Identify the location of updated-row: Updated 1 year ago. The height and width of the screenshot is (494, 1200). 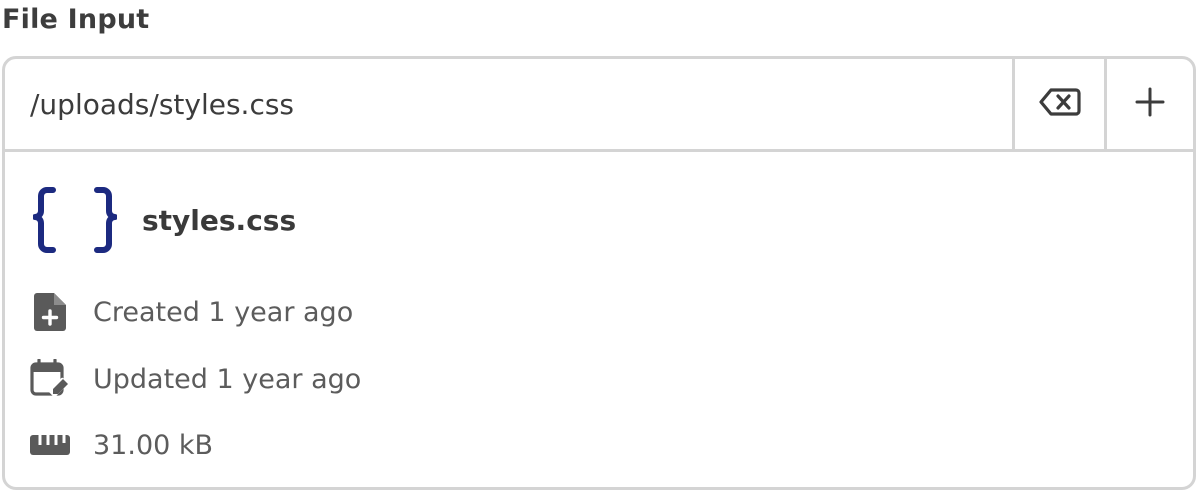
(195, 379).